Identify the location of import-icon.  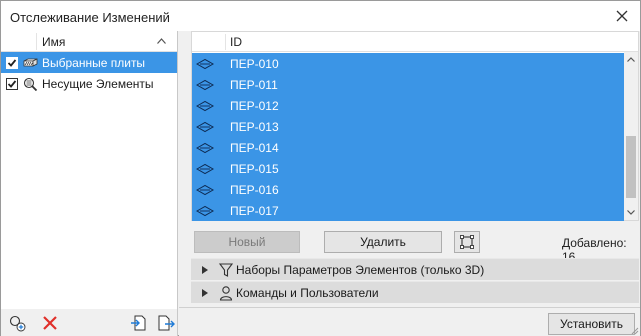
(139, 323).